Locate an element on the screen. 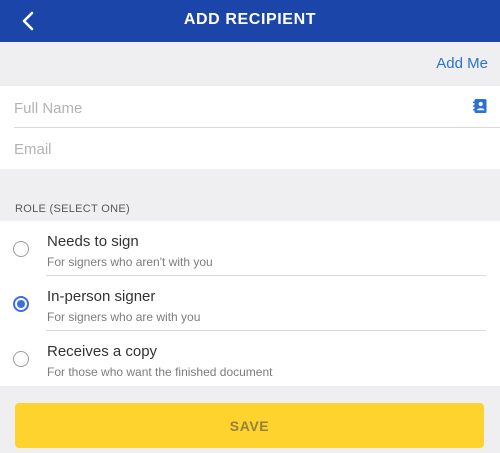 This screenshot has height=453, width=500. role-description: For signers who aren't with you is located at coordinates (130, 262).